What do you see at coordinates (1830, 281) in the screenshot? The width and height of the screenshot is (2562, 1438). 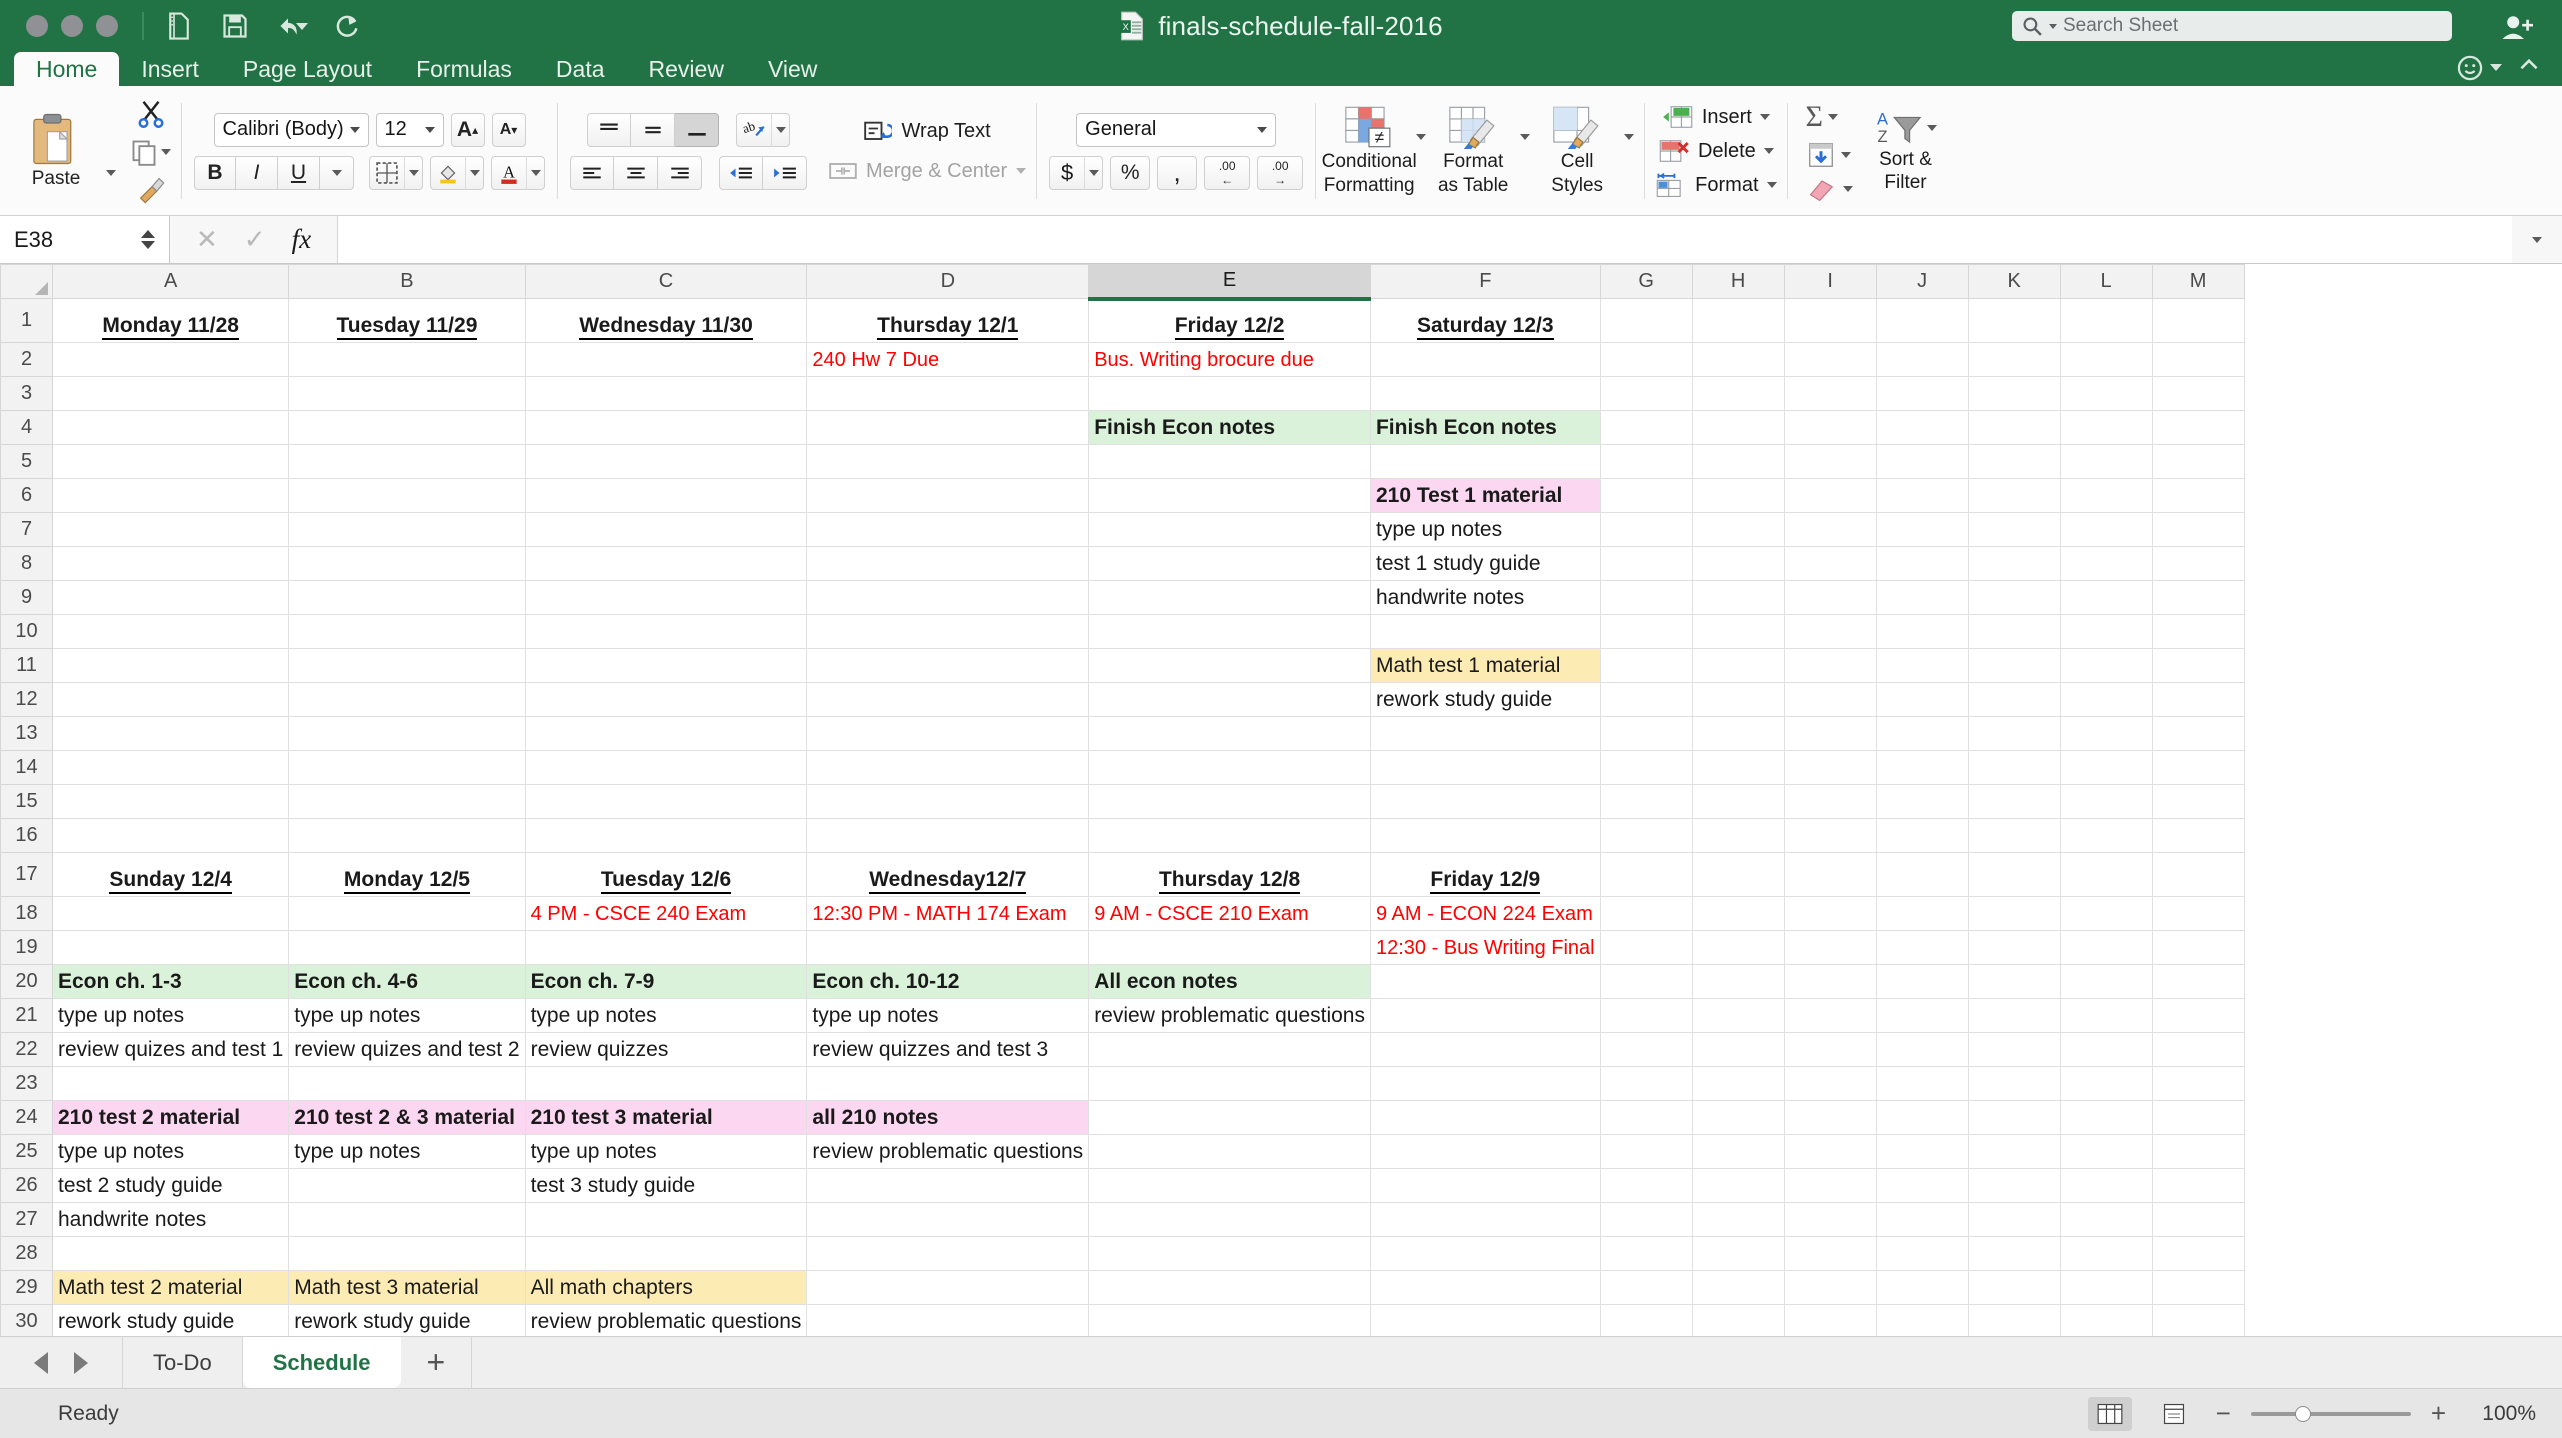 I see `column-header-I: I` at bounding box center [1830, 281].